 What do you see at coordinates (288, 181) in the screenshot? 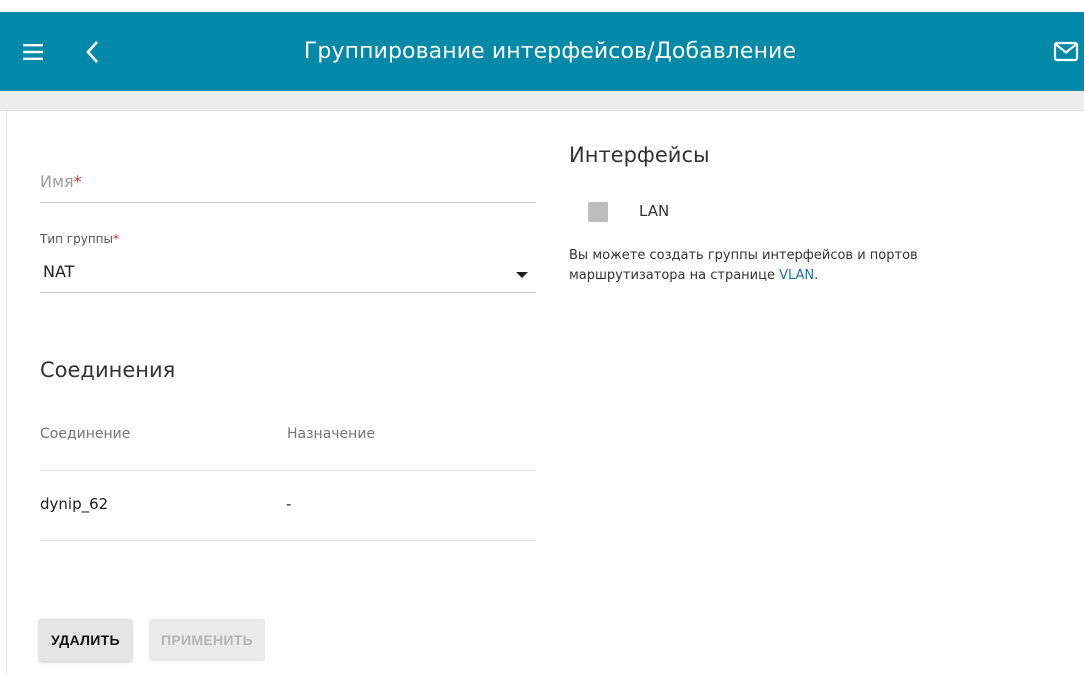
I see `name-field: Имя*` at bounding box center [288, 181].